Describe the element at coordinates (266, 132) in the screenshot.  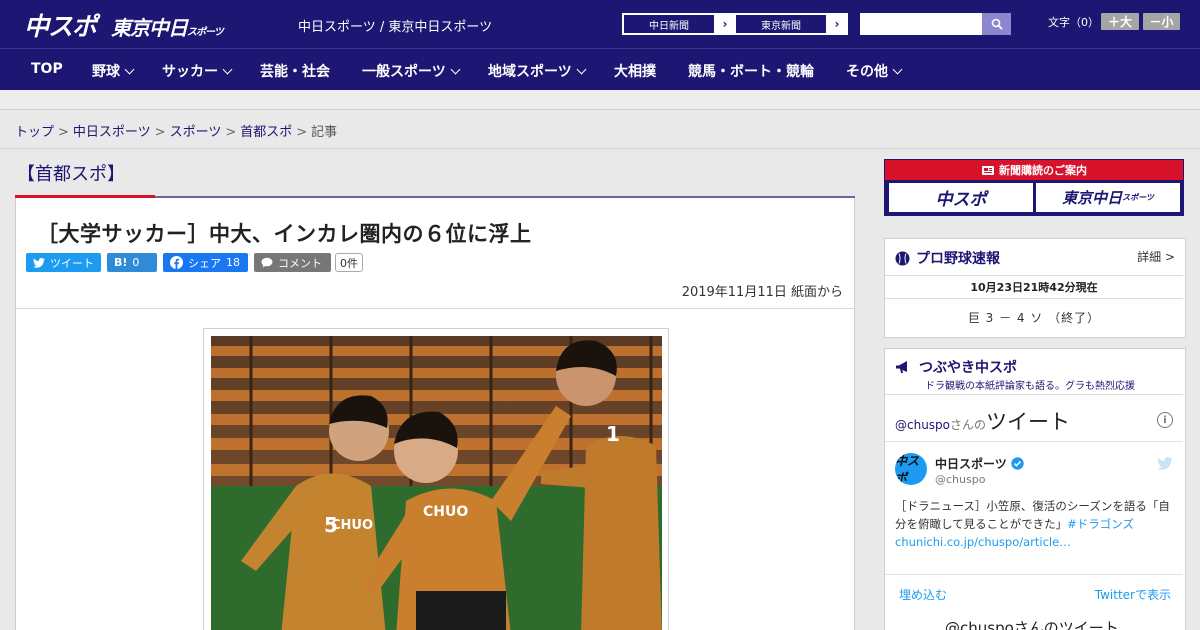
I see `breadcrumb-shuto-supo: 首都スポ` at that location.